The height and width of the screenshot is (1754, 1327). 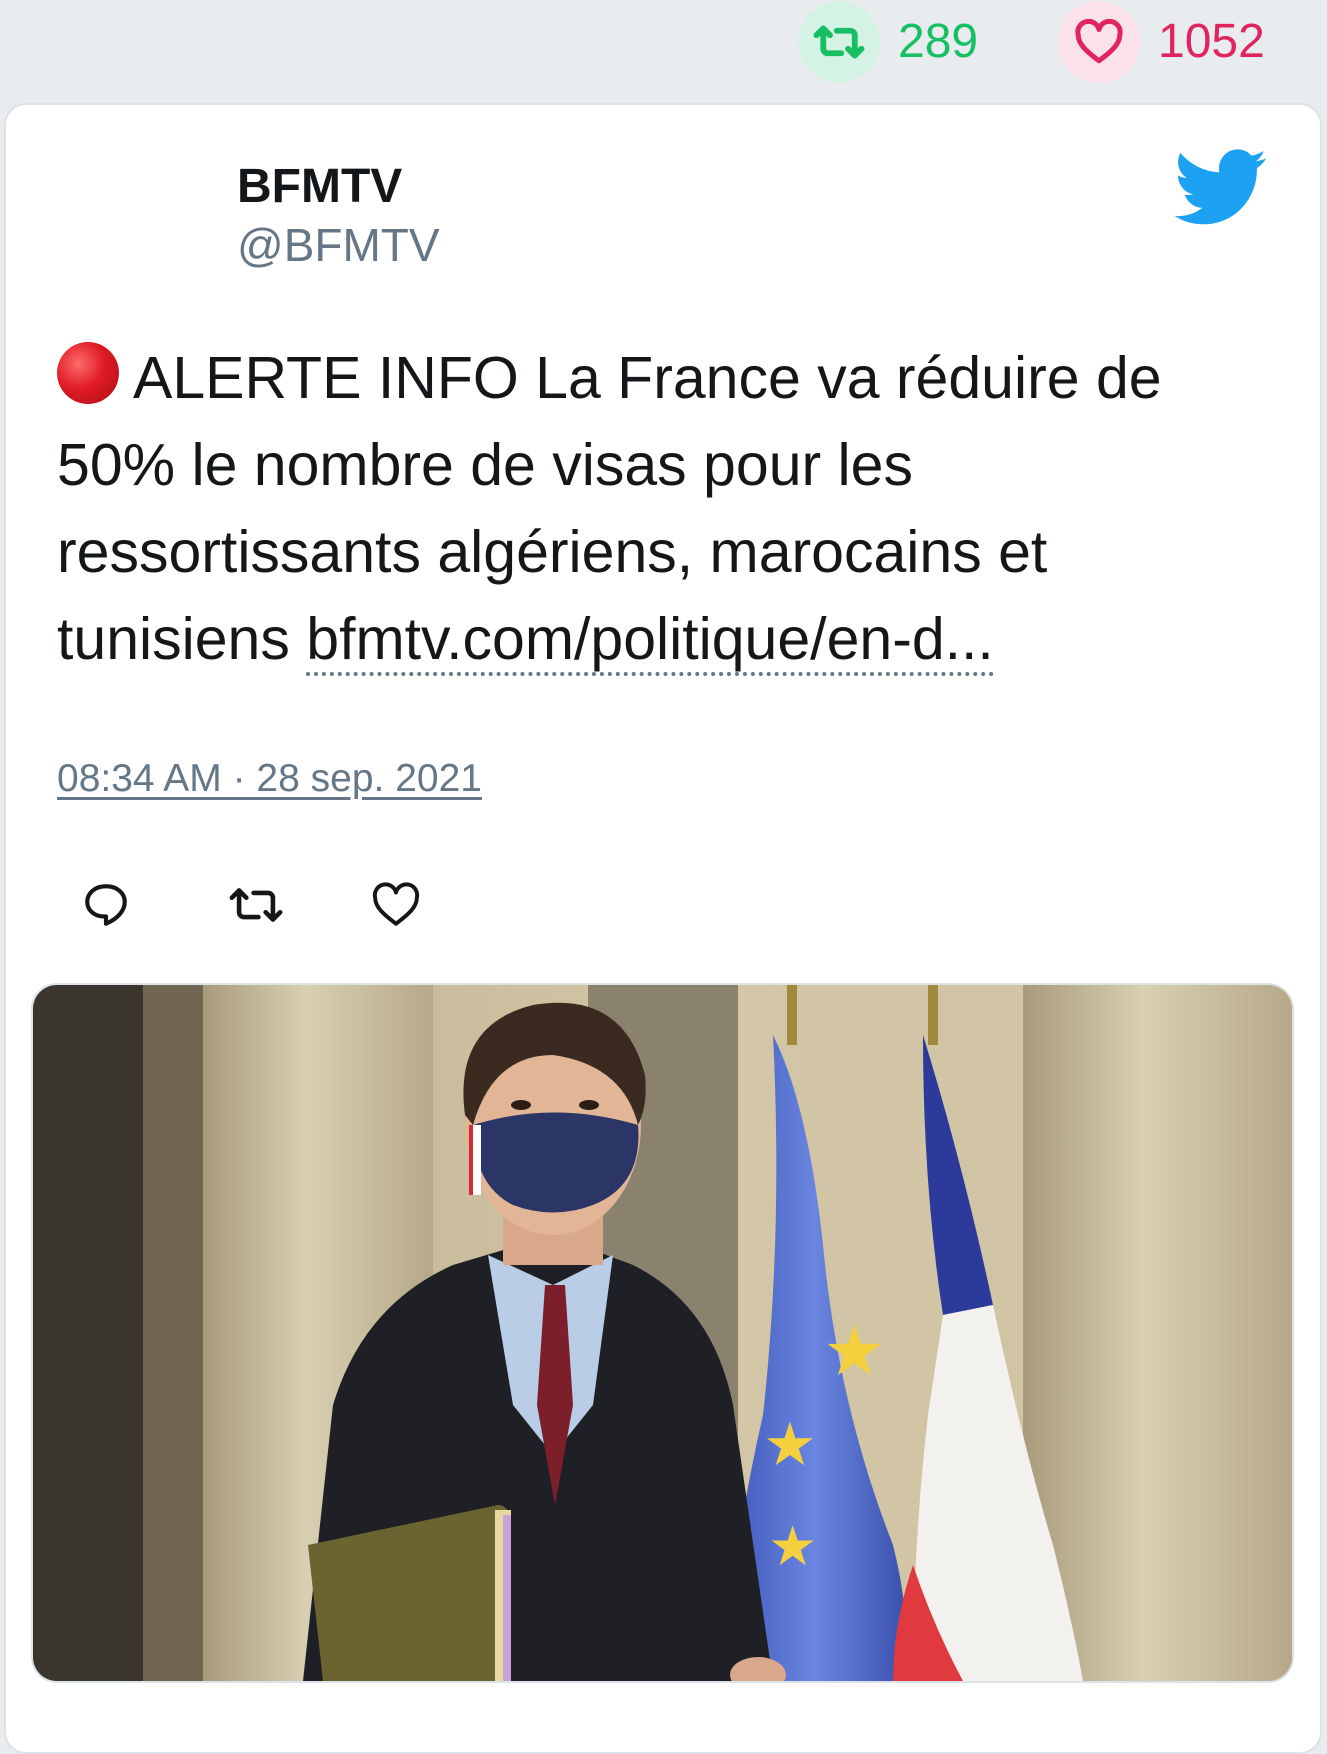 What do you see at coordinates (338, 187) in the screenshot?
I see `author-name: BFMTV` at bounding box center [338, 187].